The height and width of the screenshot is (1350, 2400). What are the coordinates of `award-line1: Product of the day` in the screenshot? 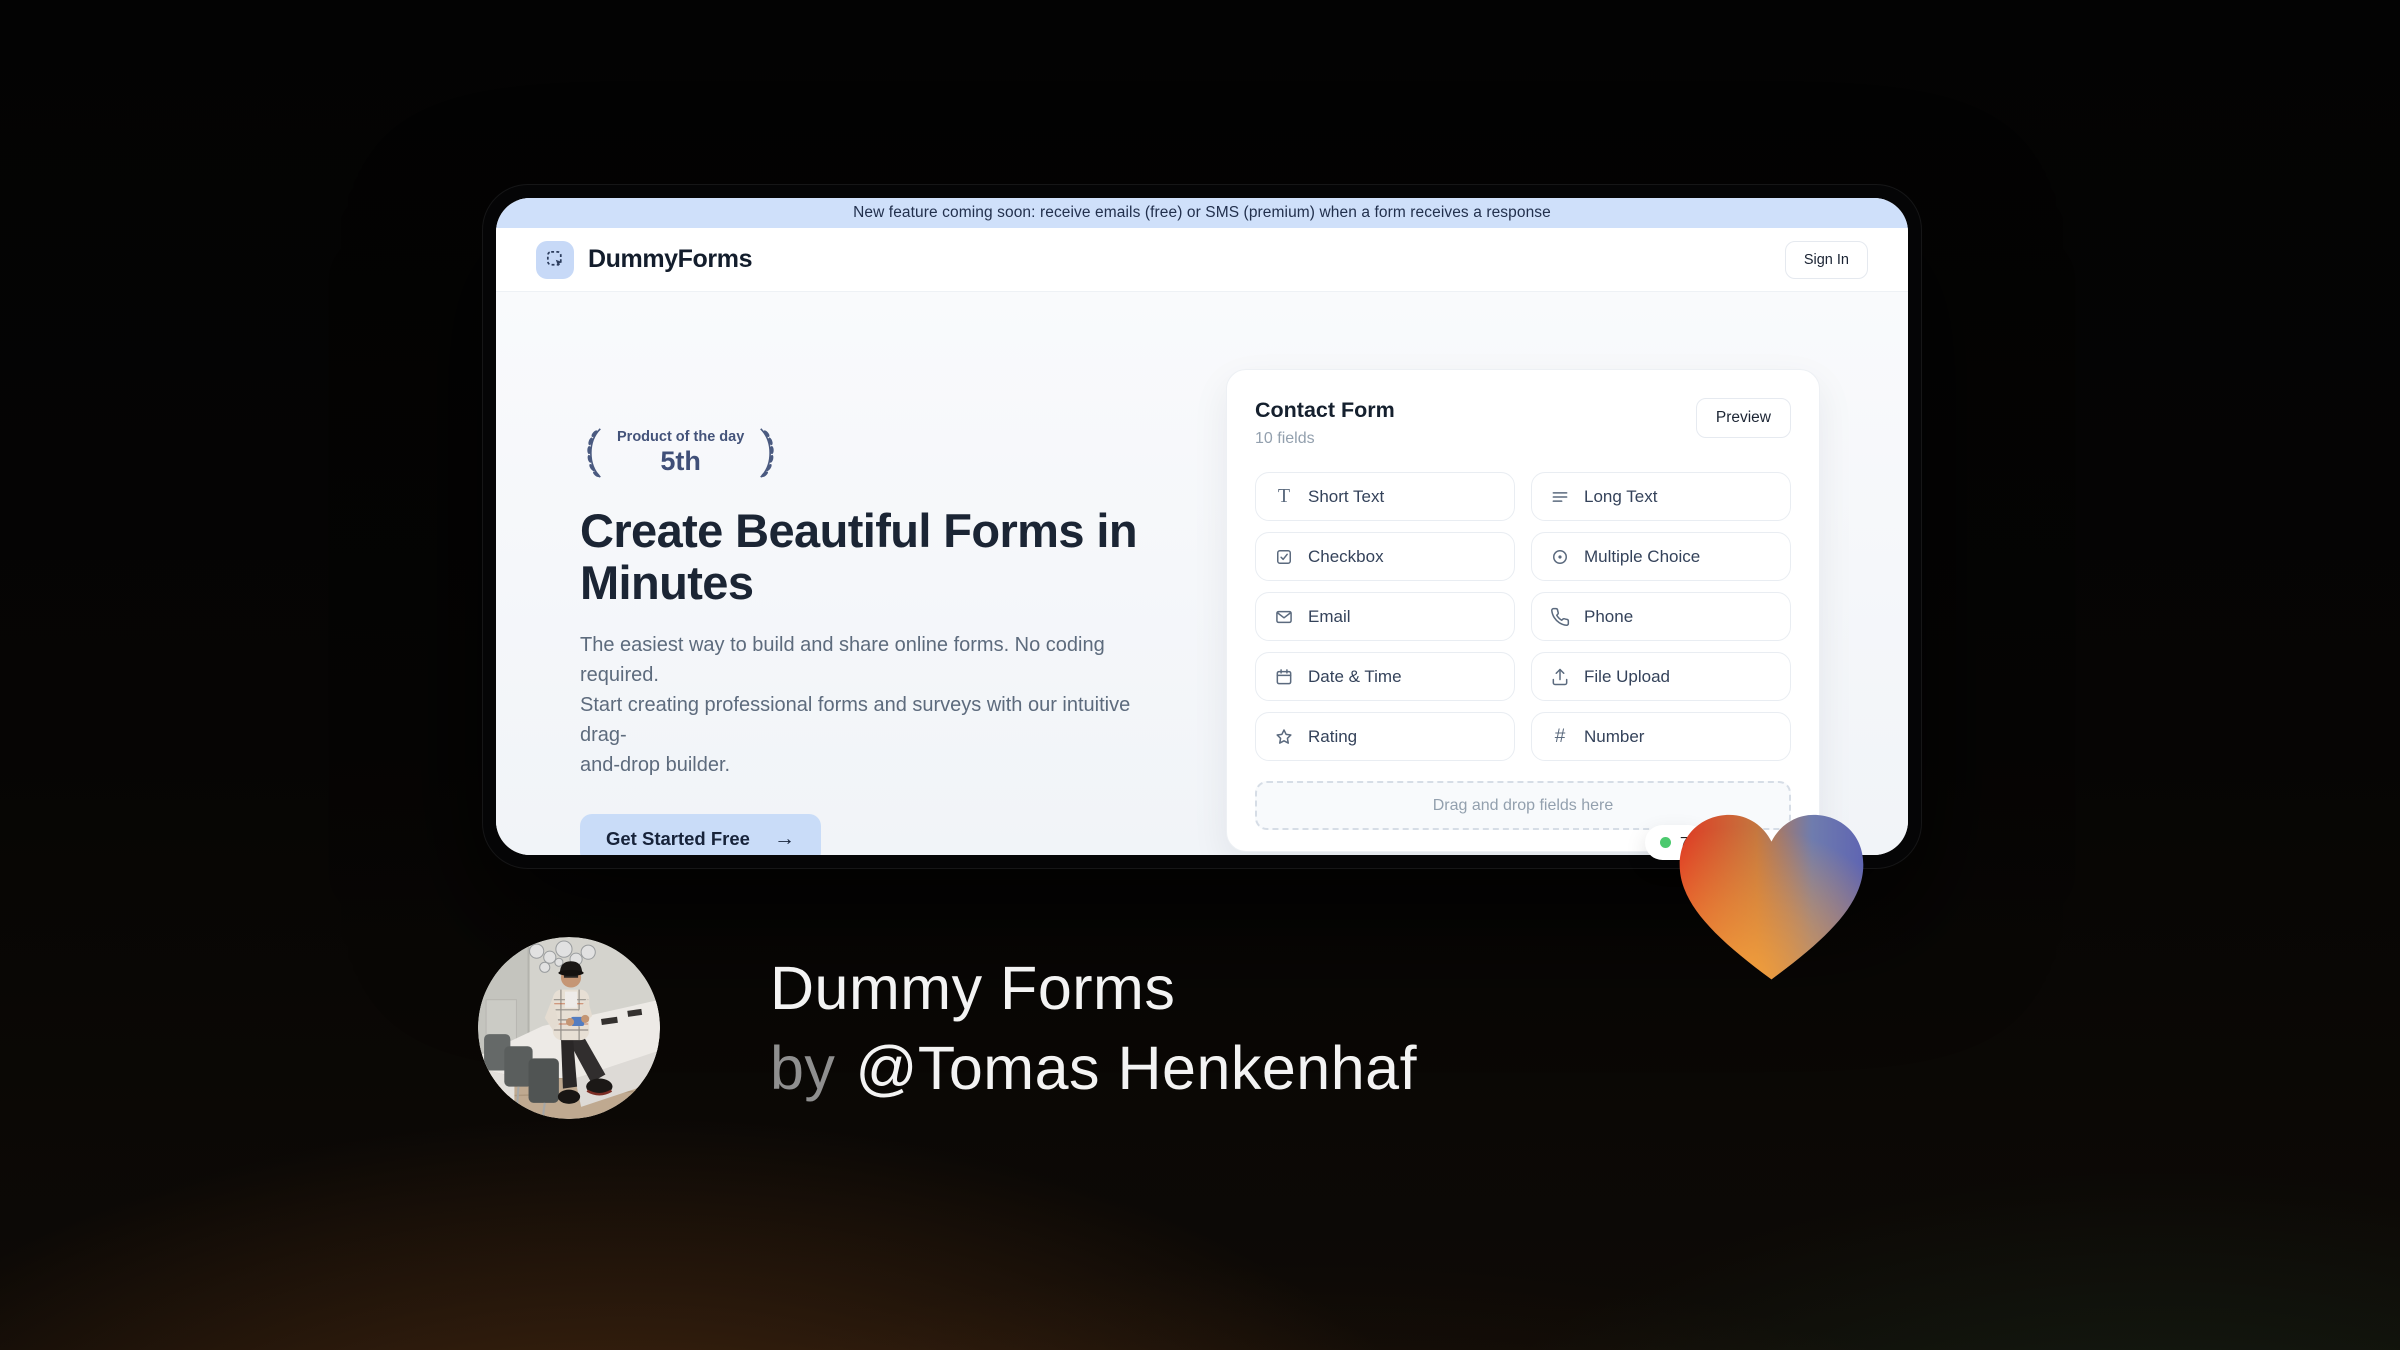 It's located at (681, 437).